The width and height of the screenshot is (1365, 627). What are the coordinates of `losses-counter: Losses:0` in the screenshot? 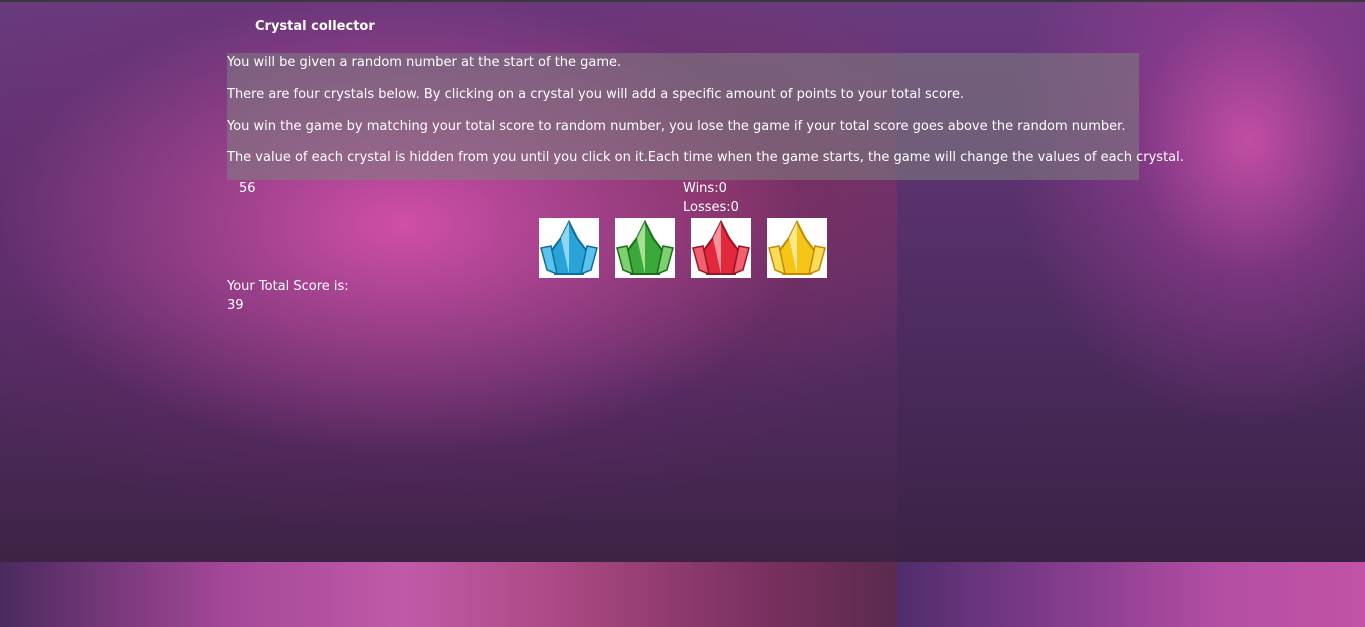 It's located at (711, 207).